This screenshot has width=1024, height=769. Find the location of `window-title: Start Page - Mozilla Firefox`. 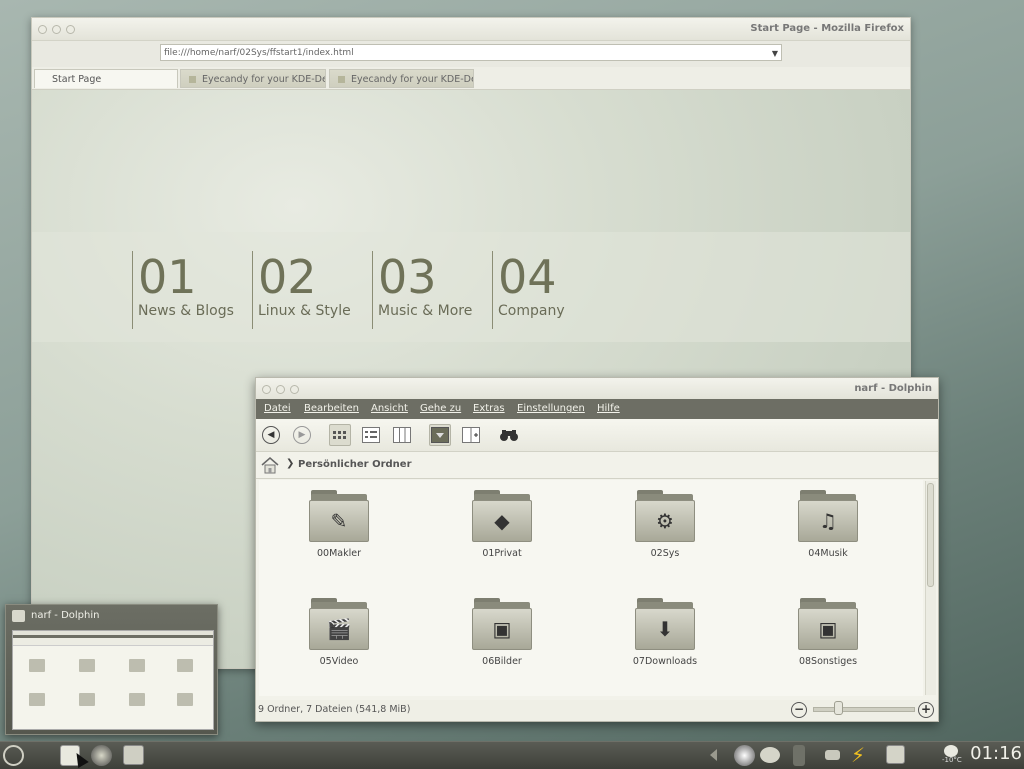

window-title: Start Page - Mozilla Firefox is located at coordinates (827, 28).